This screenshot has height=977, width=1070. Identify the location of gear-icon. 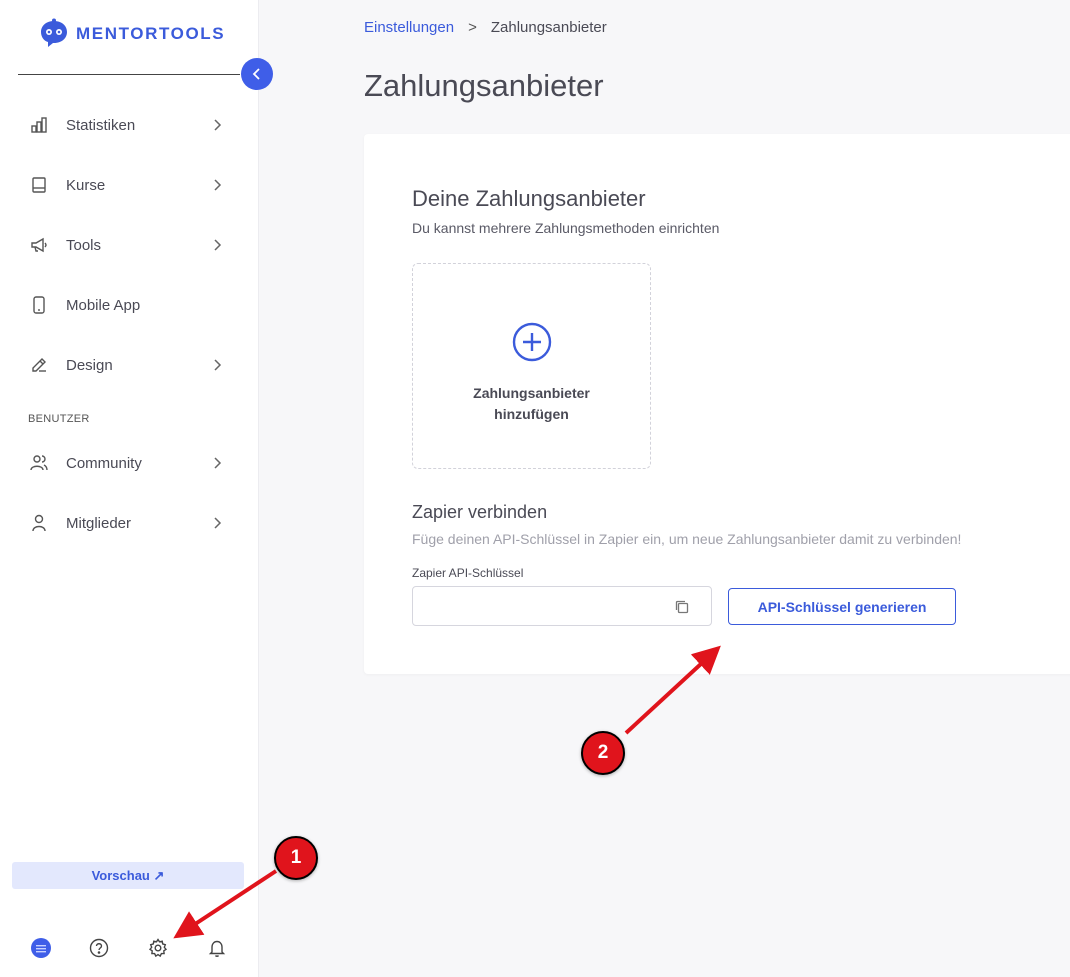
(158, 948).